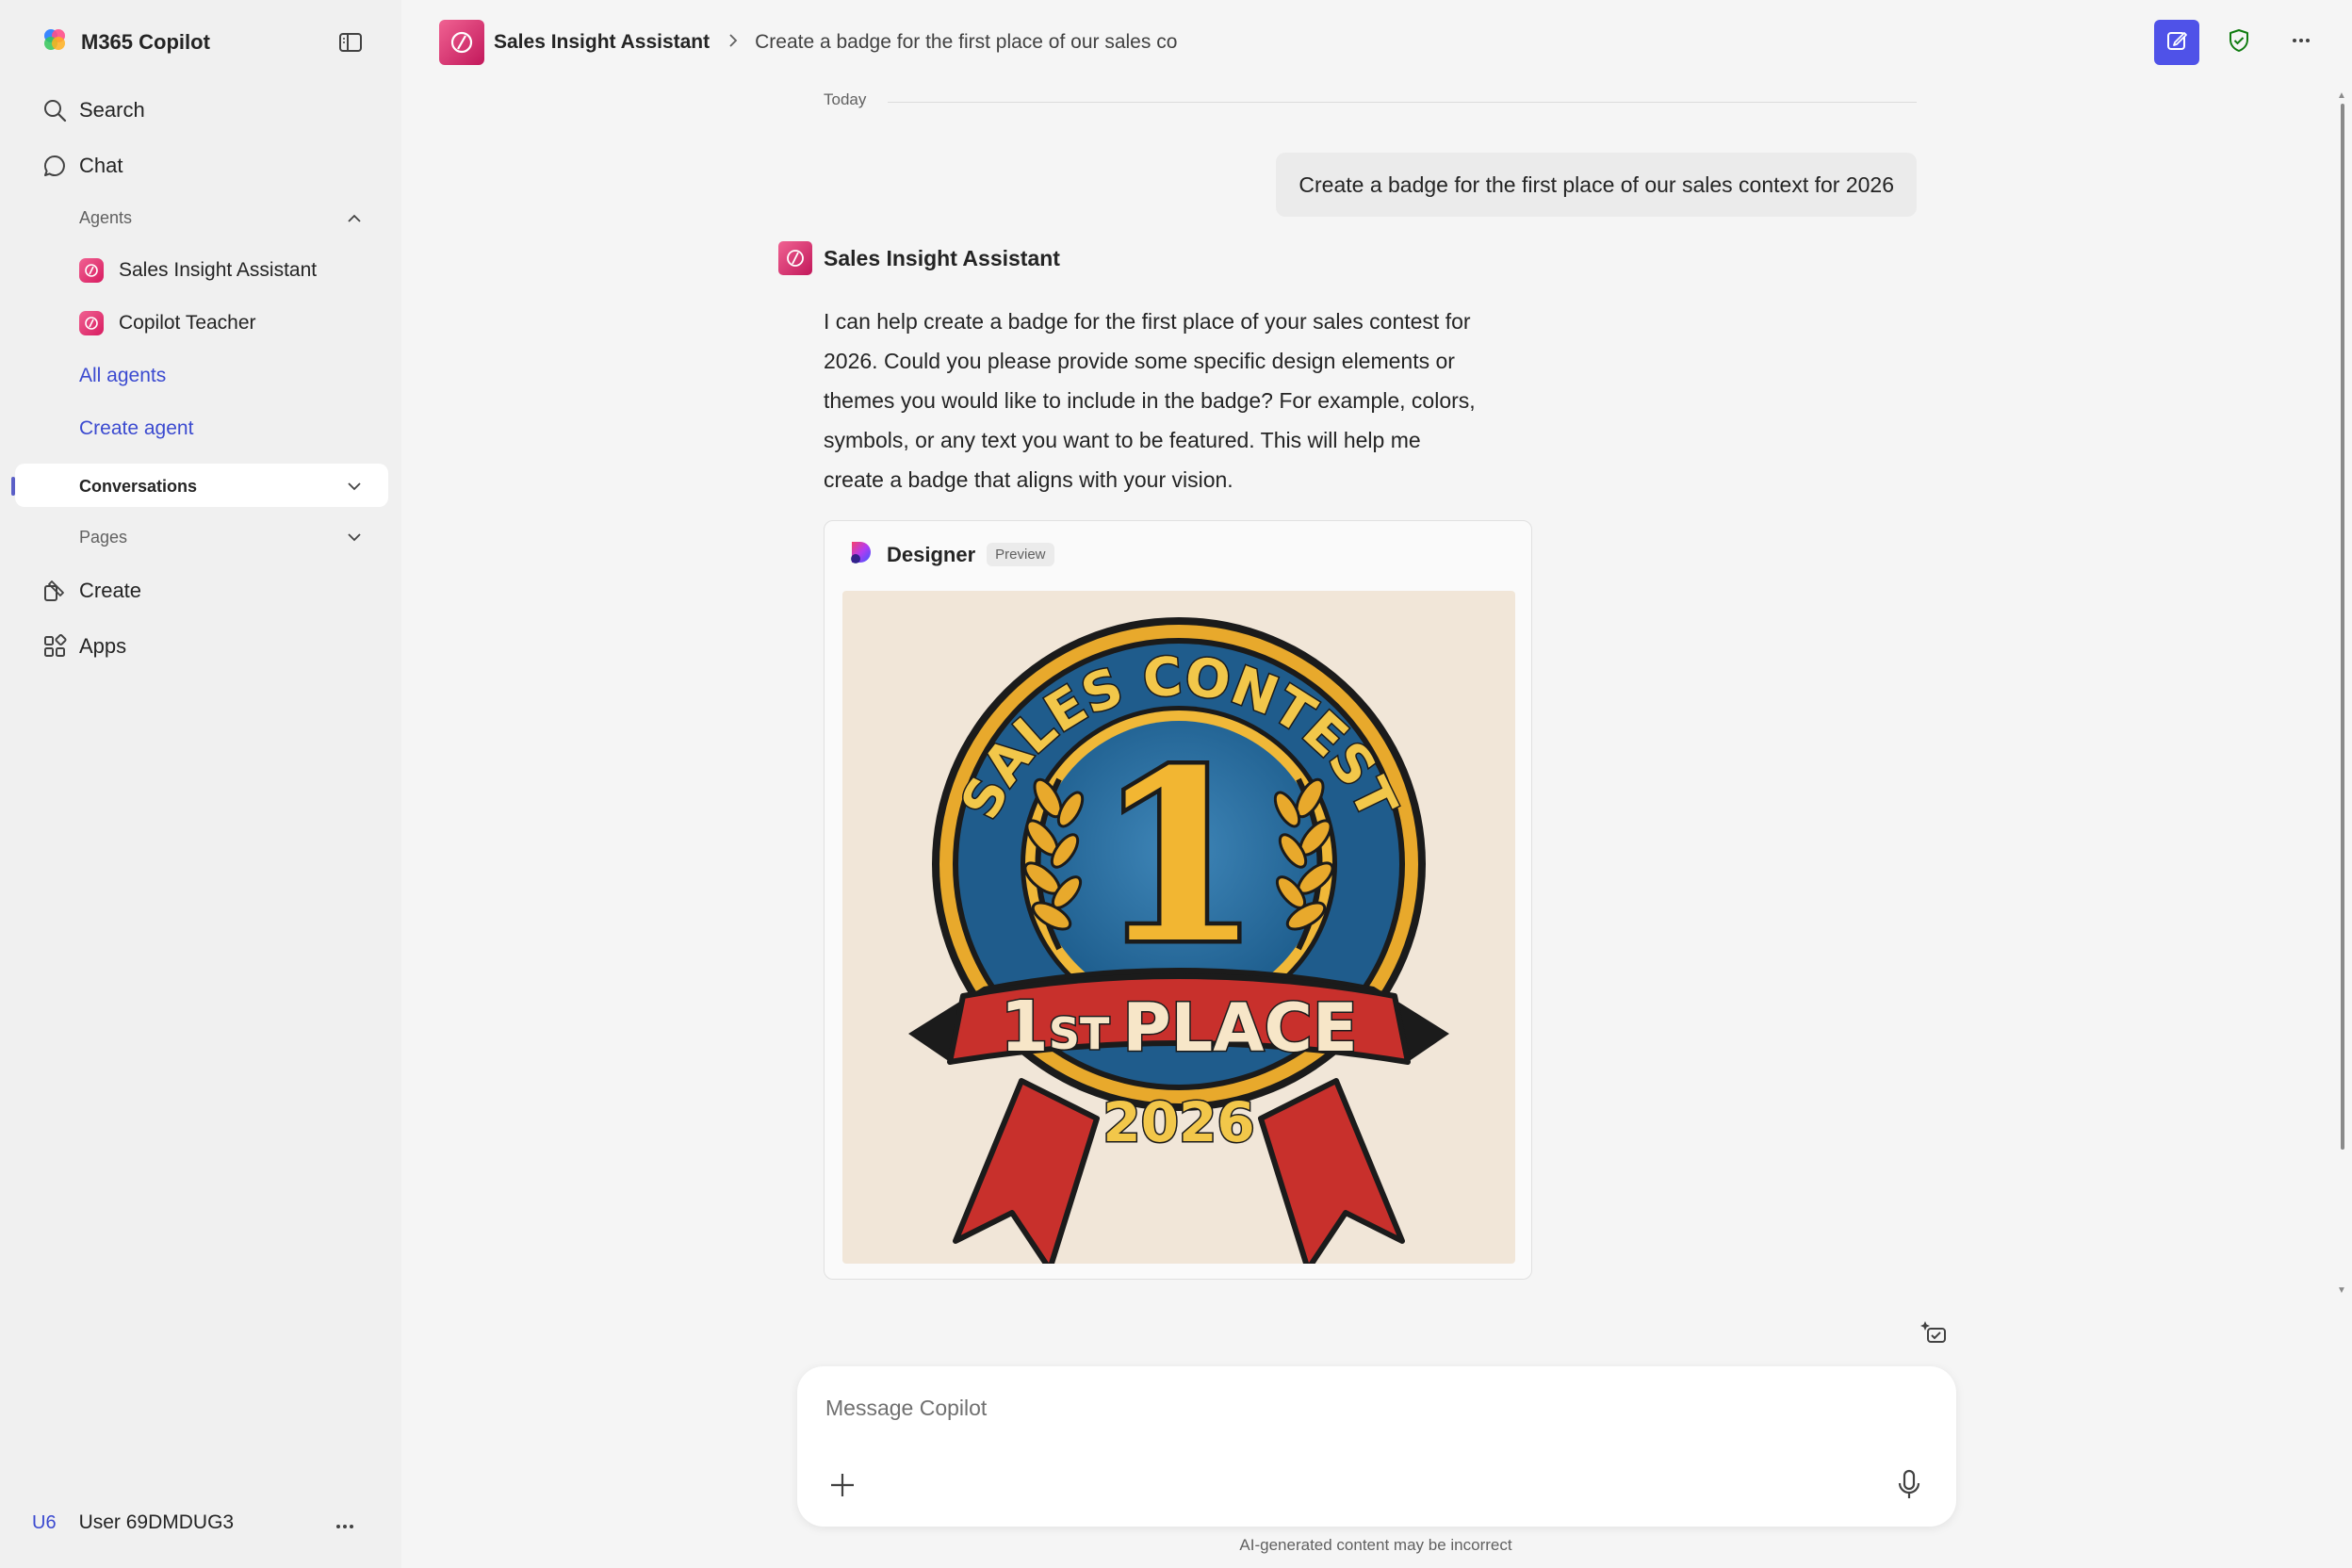 The image size is (2352, 1568). I want to click on bot-name: Sales Insight Assistant, so click(942, 257).